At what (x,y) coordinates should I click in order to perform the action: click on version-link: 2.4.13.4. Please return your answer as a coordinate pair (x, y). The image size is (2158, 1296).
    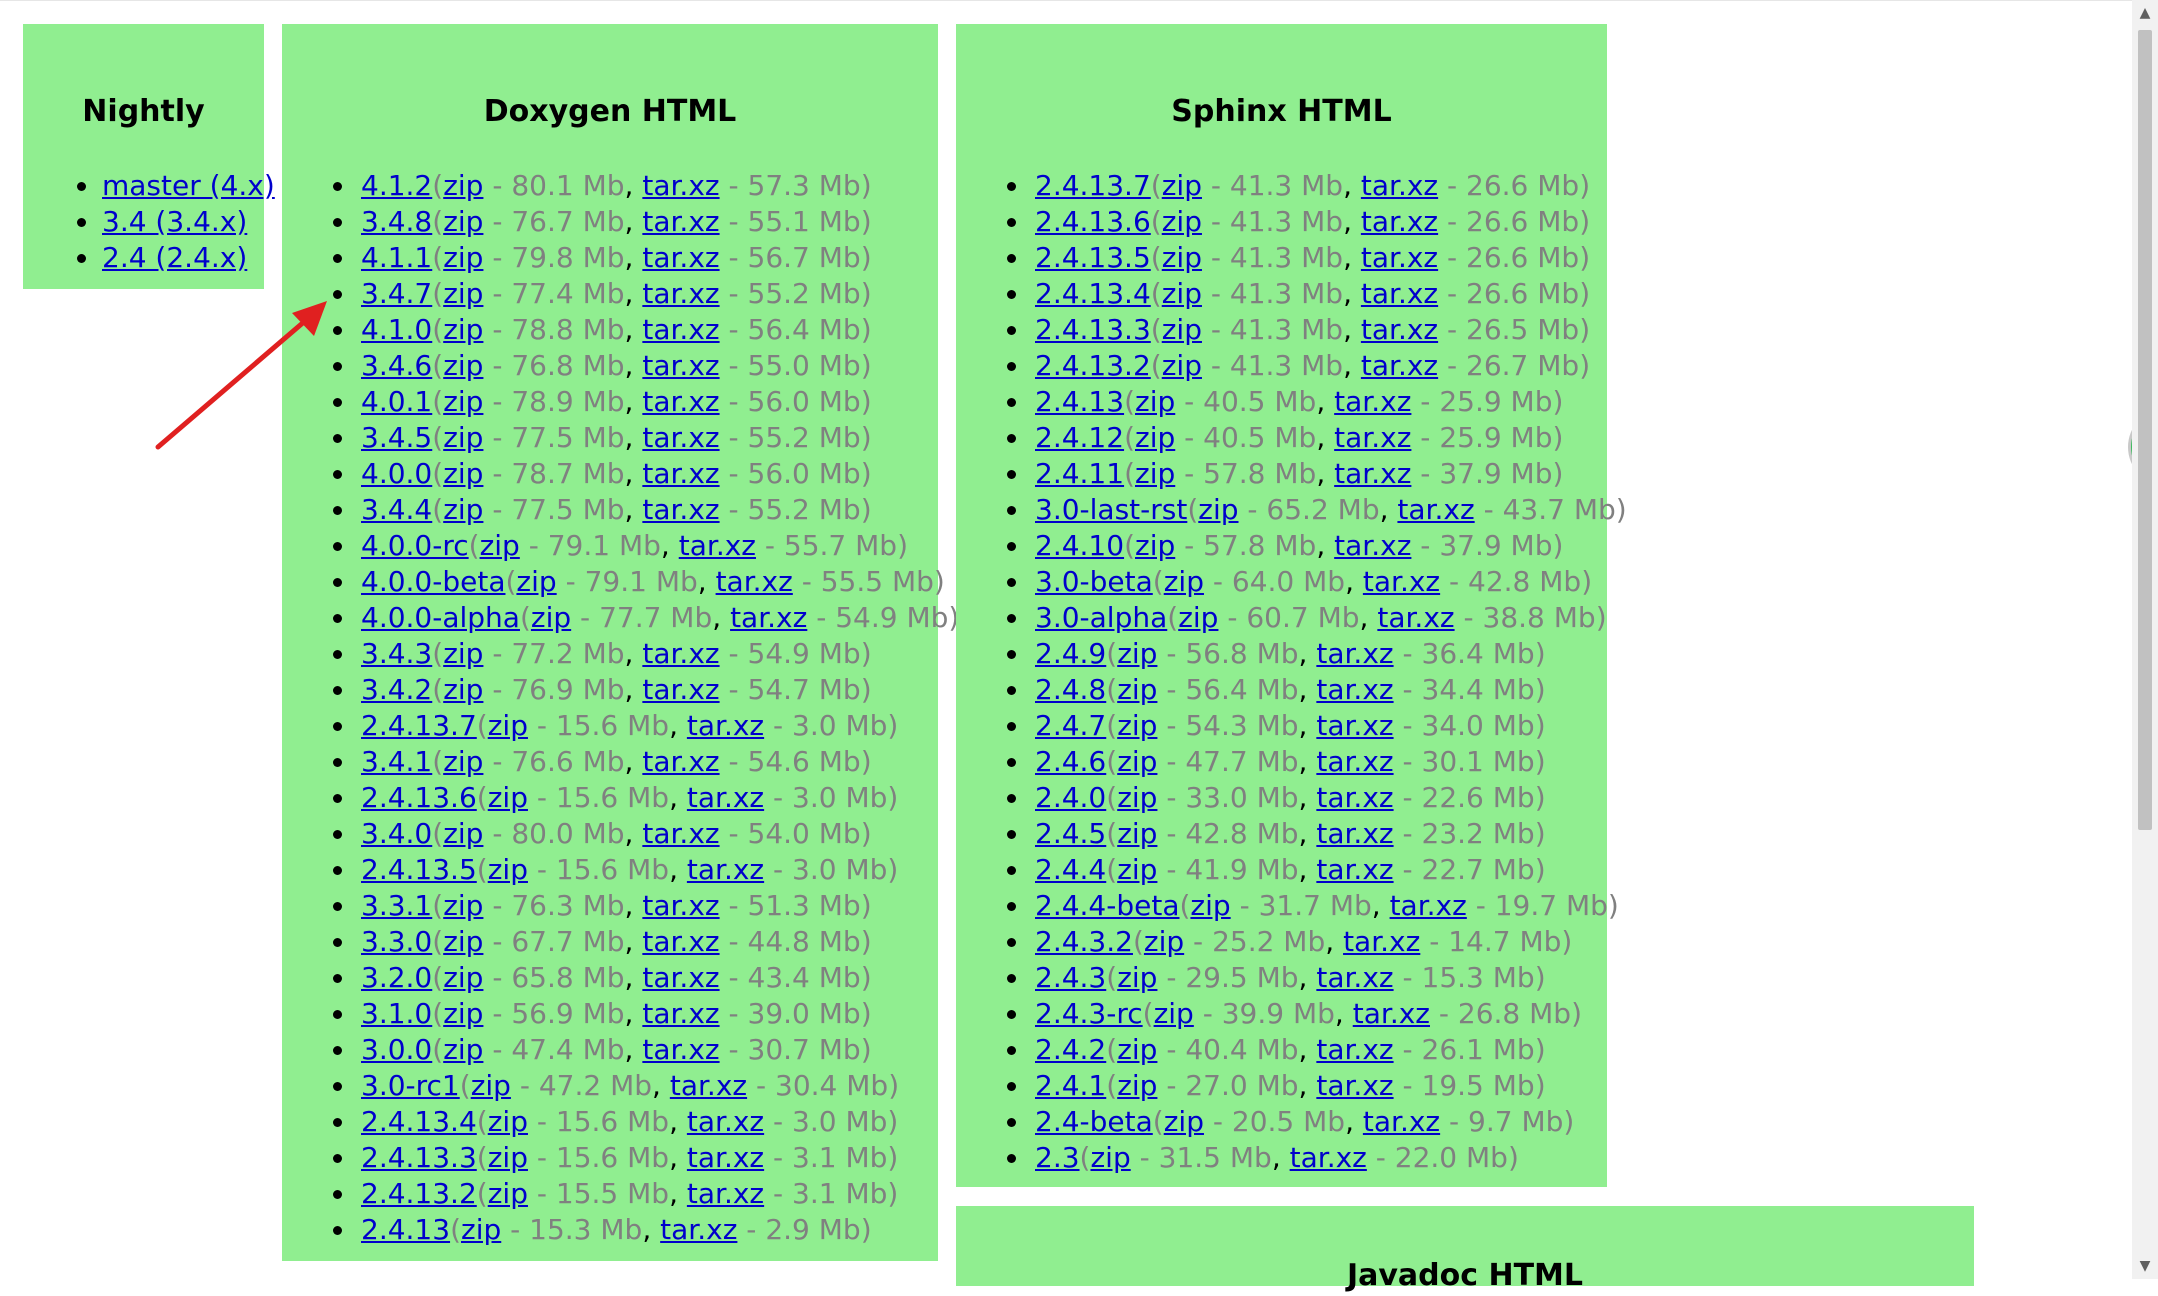
    Looking at the image, I should click on (419, 1121).